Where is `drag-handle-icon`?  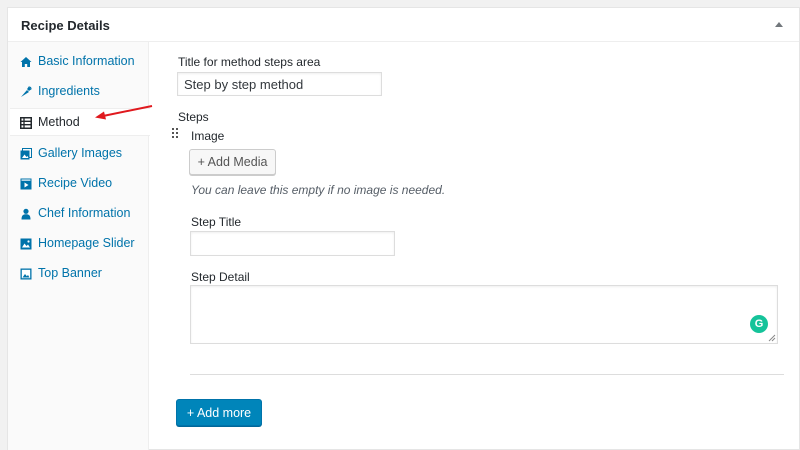
drag-handle-icon is located at coordinates (175, 134).